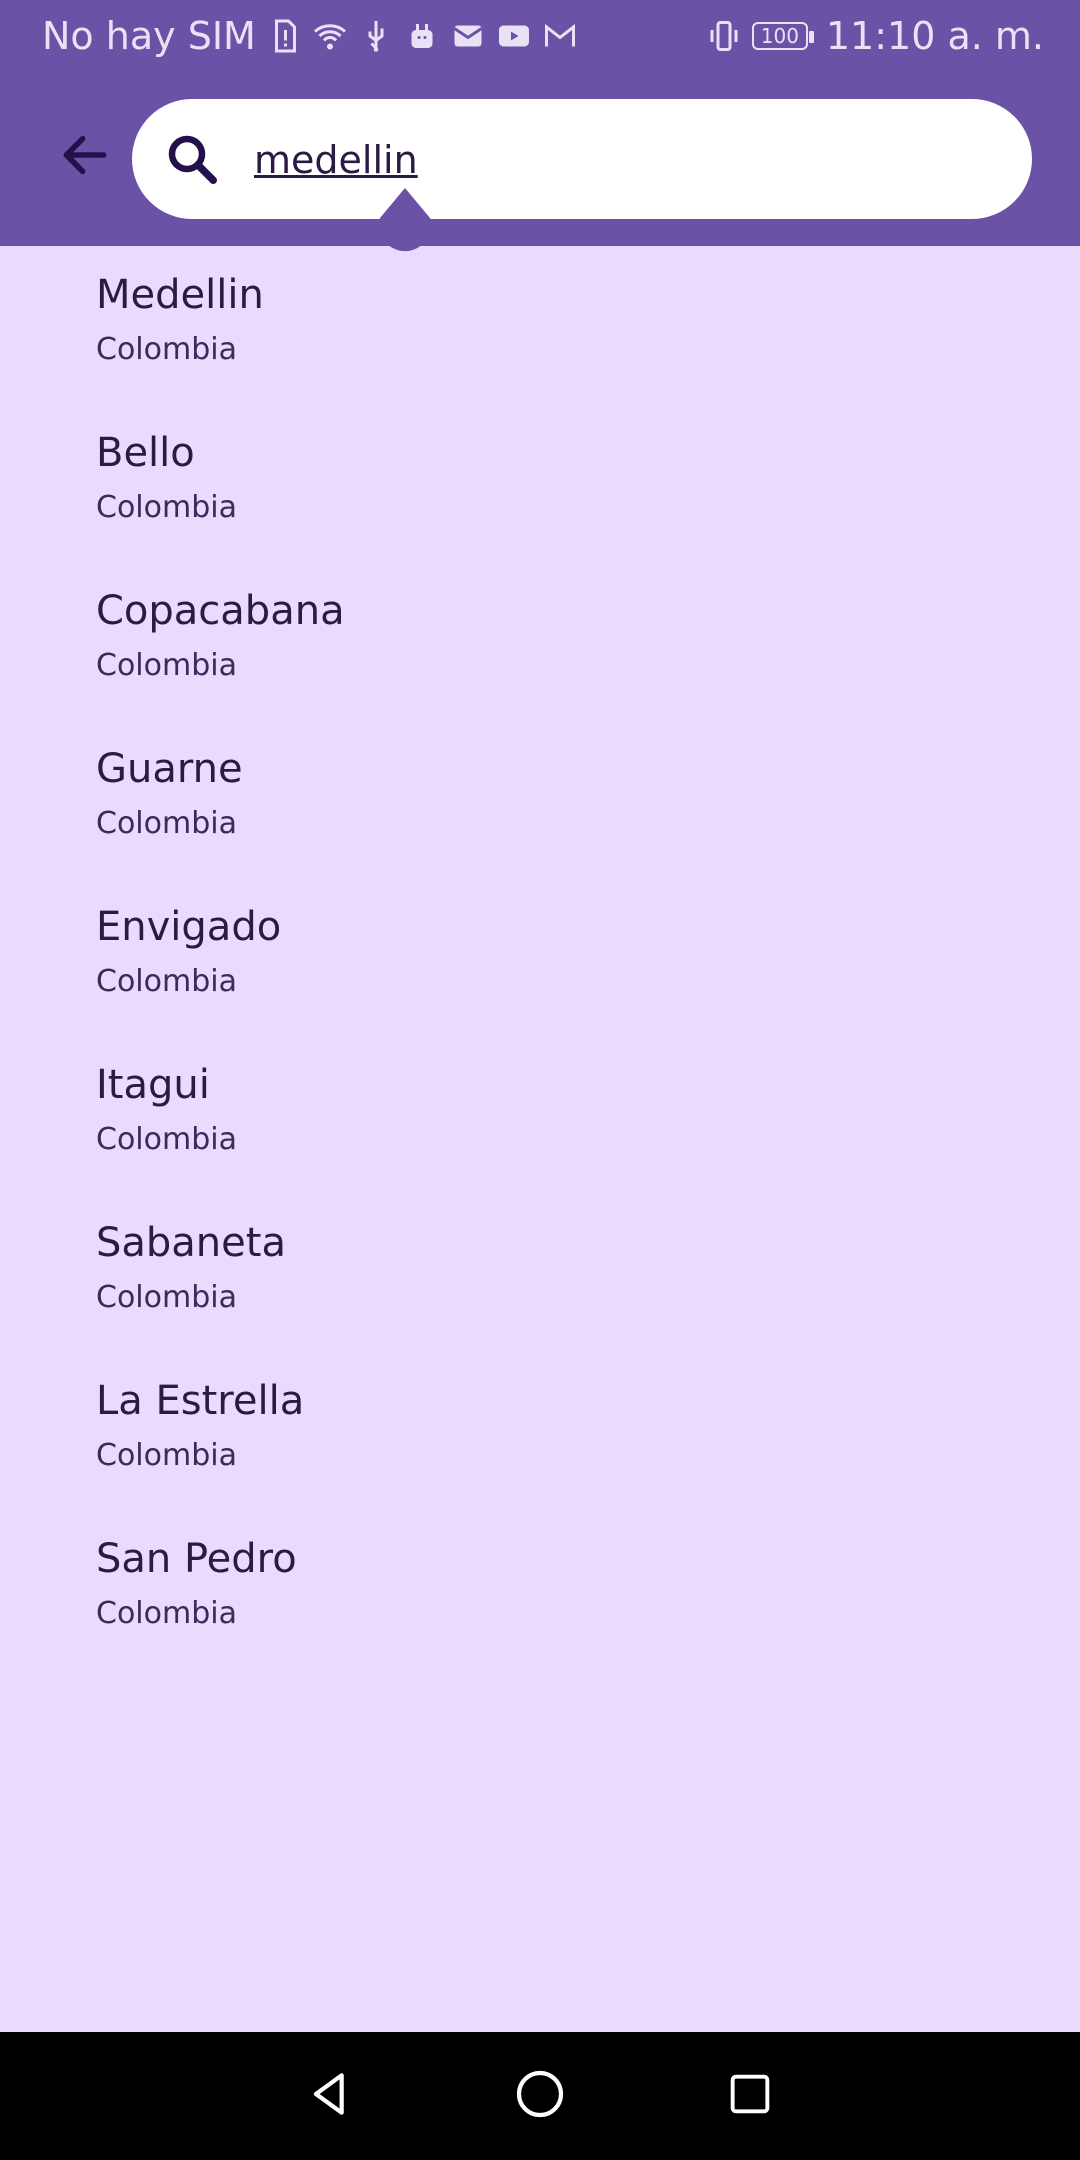 The width and height of the screenshot is (1080, 2160). What do you see at coordinates (189, 927) in the screenshot?
I see `result-city: Envigado` at bounding box center [189, 927].